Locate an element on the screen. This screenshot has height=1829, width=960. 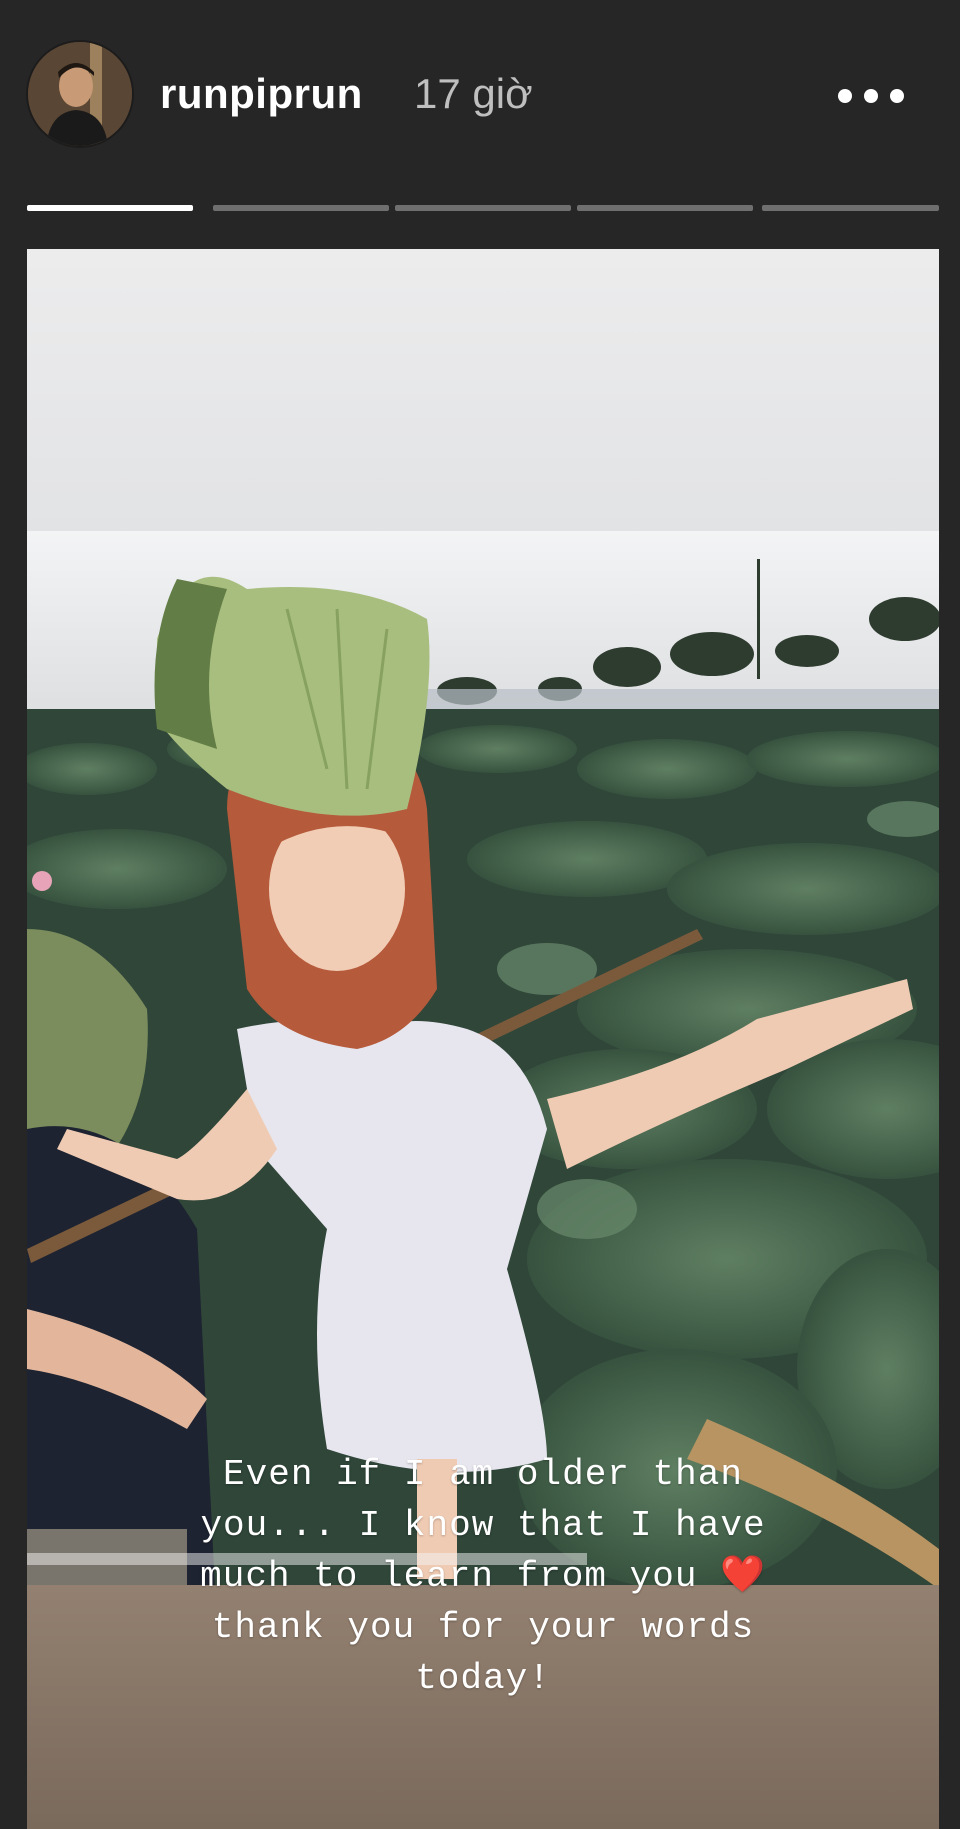
caption-line-with-heart: much to learn from you ❤️ is located at coordinates (483, 1576).